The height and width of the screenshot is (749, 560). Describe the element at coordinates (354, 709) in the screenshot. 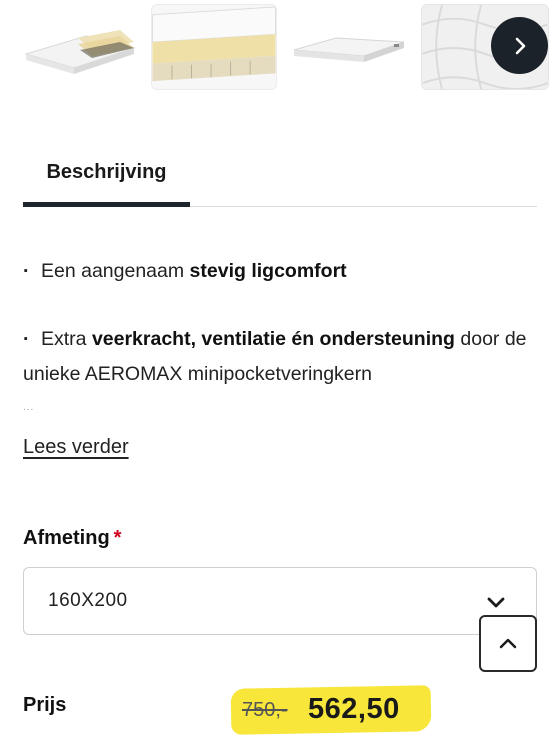

I see `current-price: 562,50` at that location.